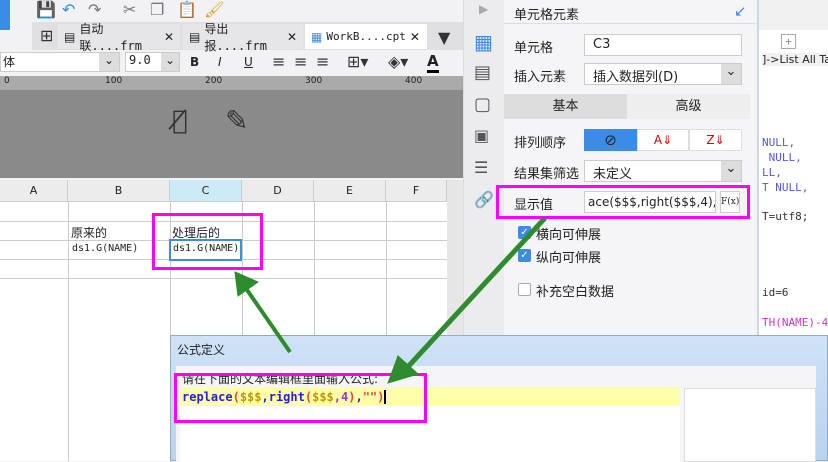 This screenshot has width=828, height=462. What do you see at coordinates (267, 319) in the screenshot?
I see `arrow-to-cell` at bounding box center [267, 319].